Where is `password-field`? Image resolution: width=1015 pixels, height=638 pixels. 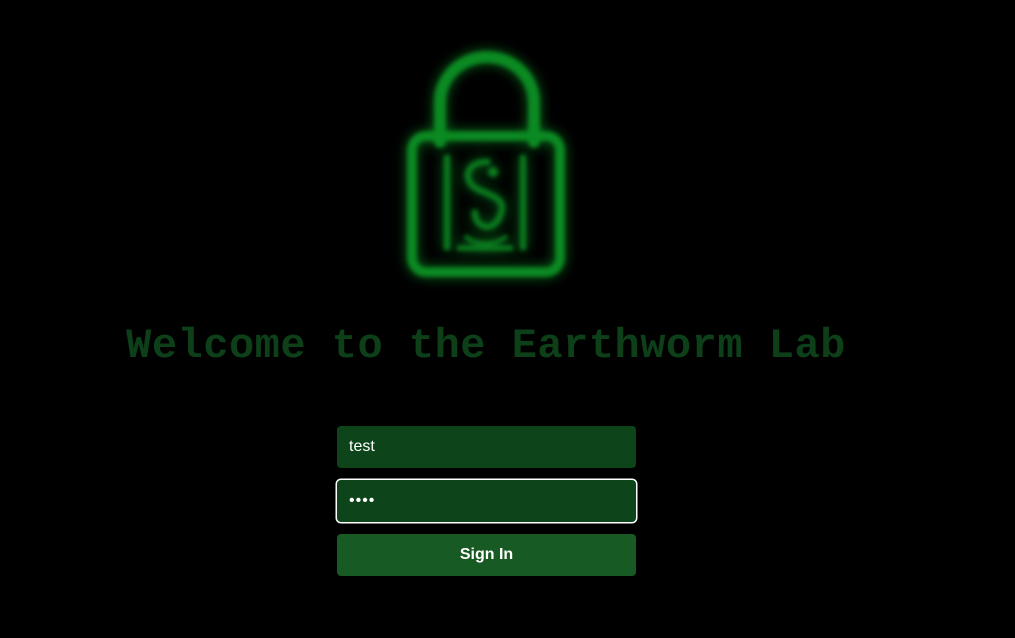
password-field is located at coordinates (486, 501).